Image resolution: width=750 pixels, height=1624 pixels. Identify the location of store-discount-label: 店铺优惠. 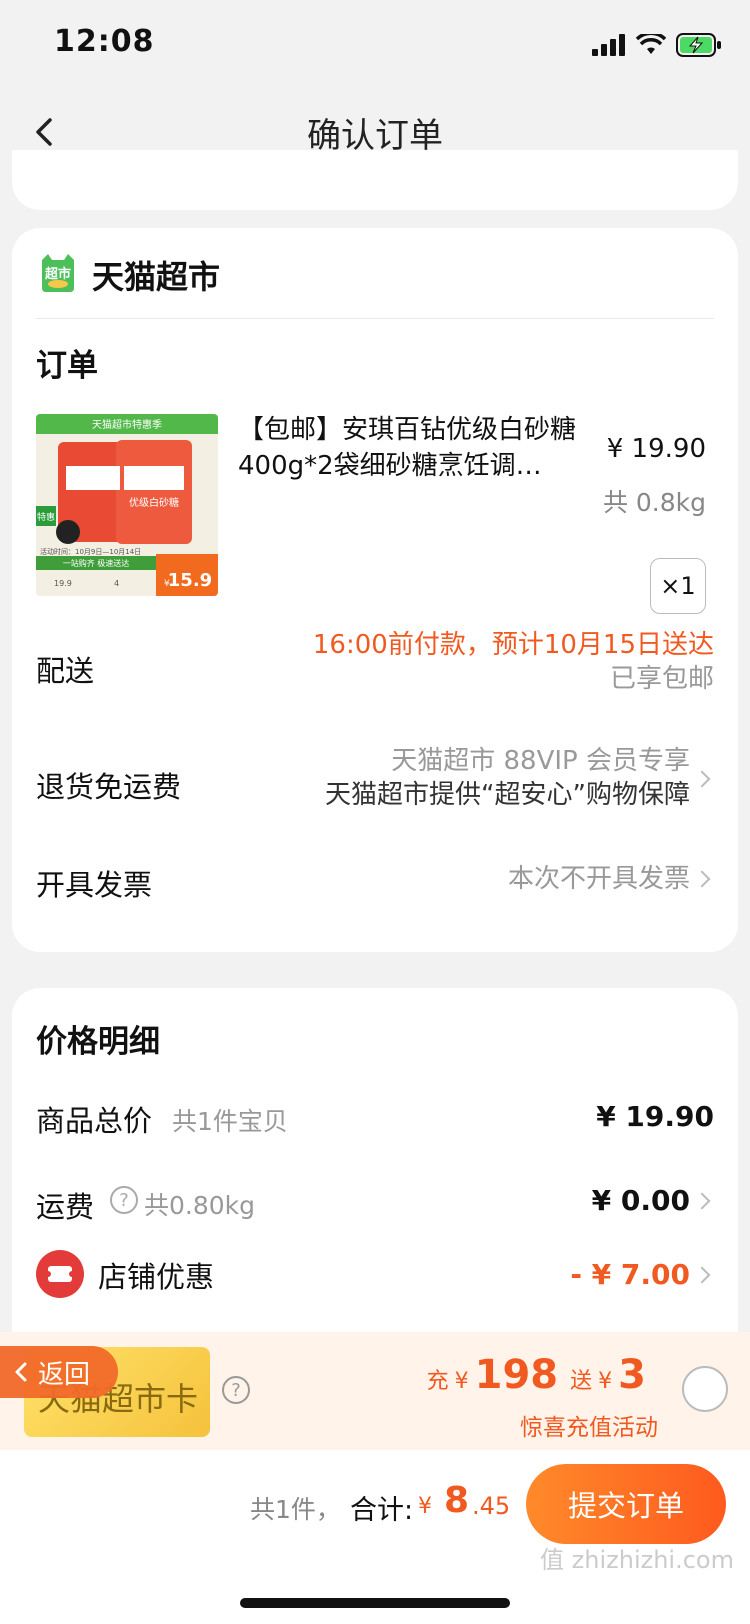
(156, 1277).